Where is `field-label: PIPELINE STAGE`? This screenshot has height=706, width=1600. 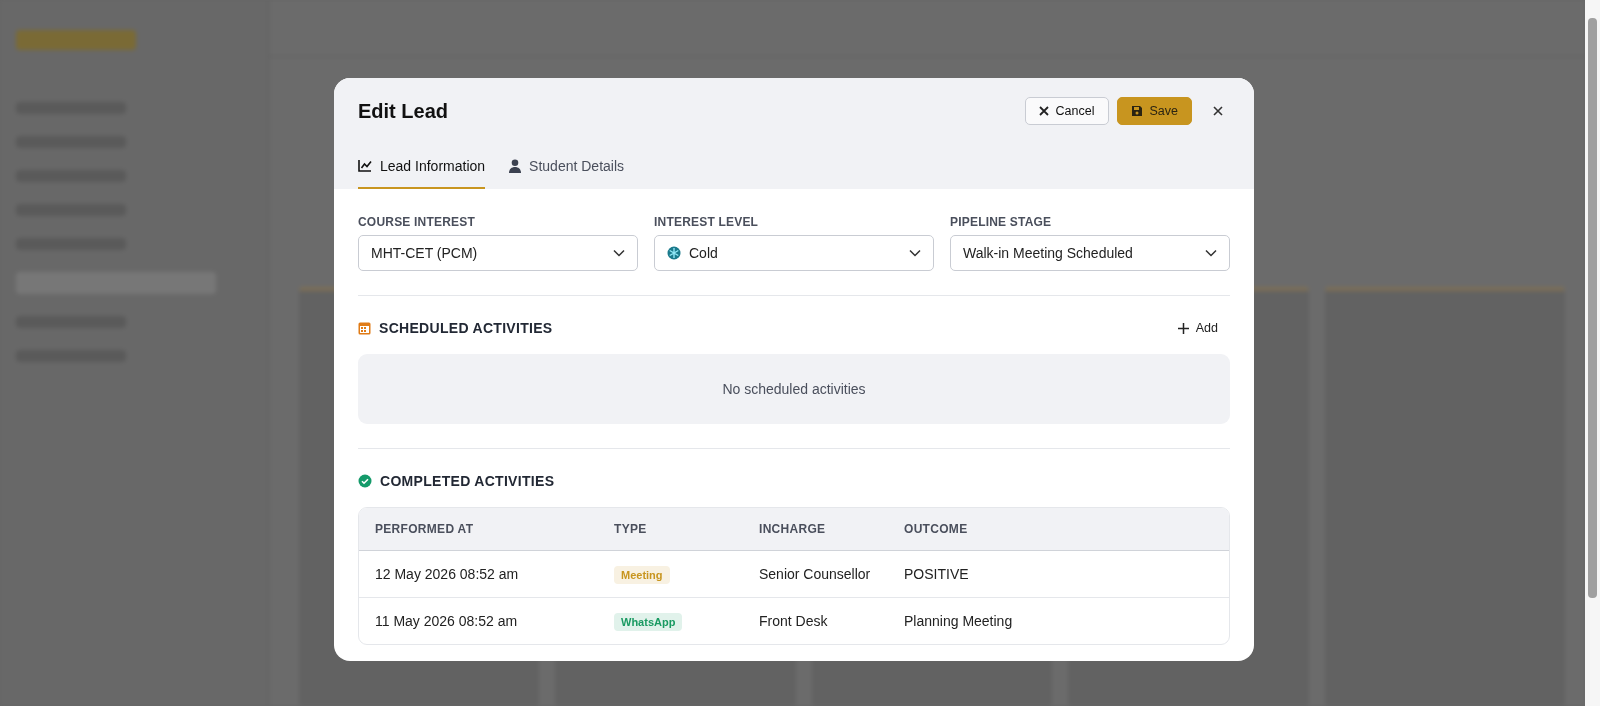
field-label: PIPELINE STAGE is located at coordinates (1001, 222).